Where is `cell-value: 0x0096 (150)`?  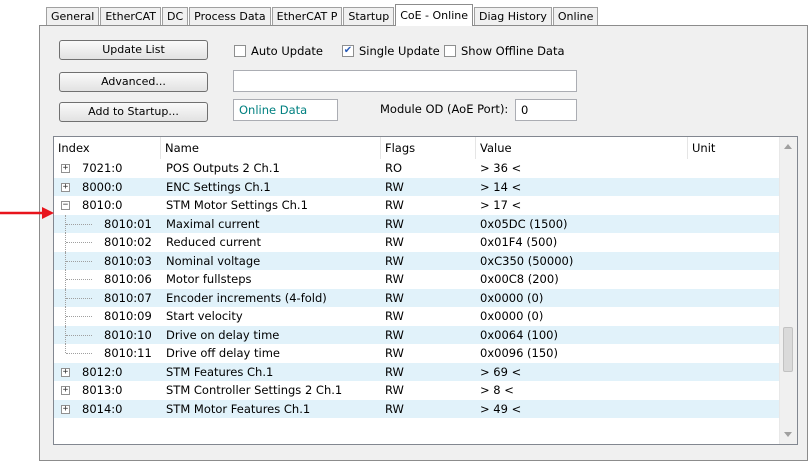
cell-value: 0x0096 (150) is located at coordinates (519, 353).